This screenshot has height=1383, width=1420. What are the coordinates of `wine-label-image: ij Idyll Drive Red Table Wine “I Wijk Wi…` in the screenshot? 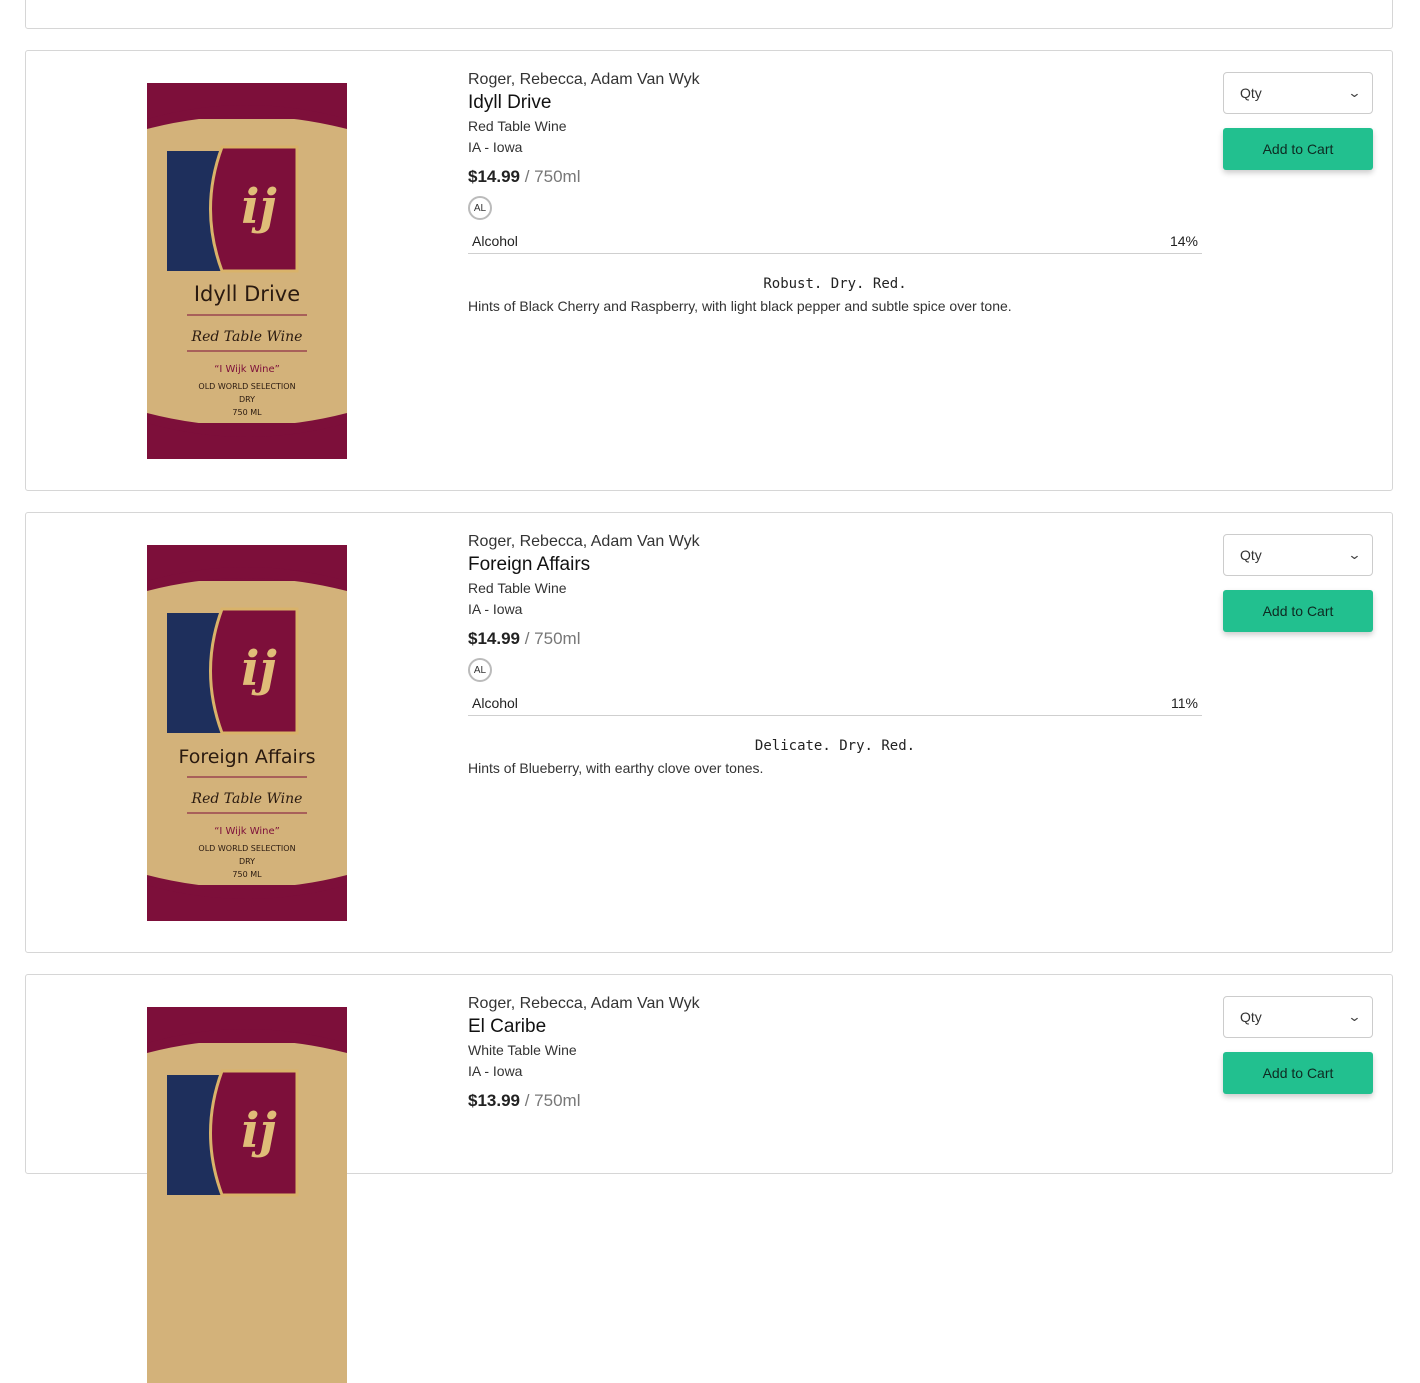 It's located at (247, 271).